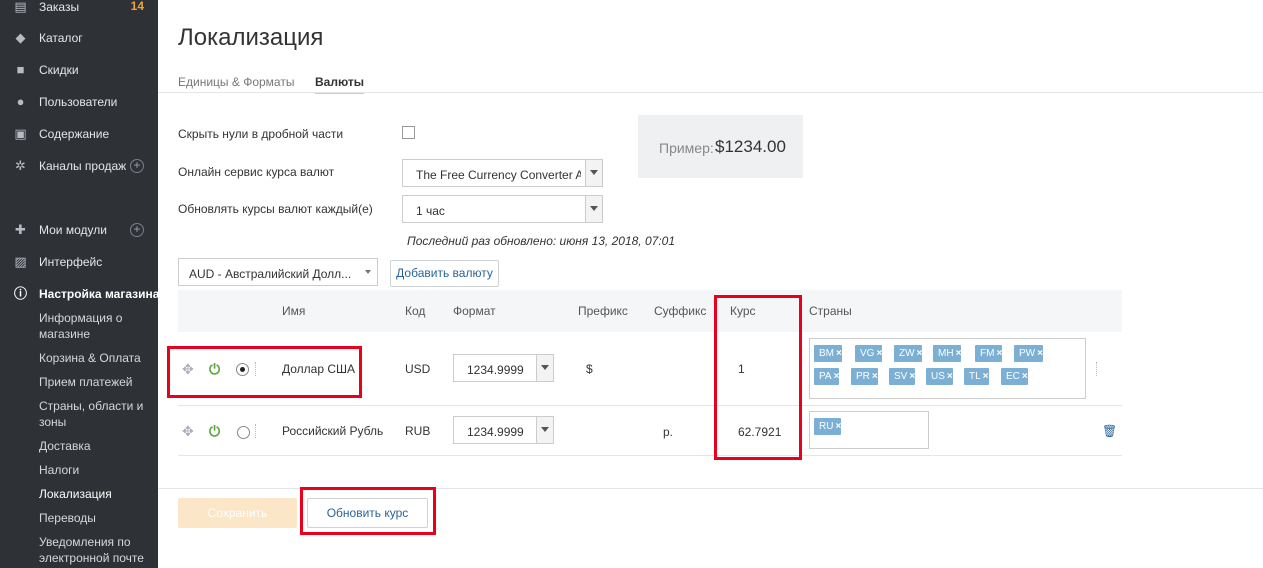  What do you see at coordinates (869, 430) in the screenshot?
I see `countries-tag-input: RU ×` at bounding box center [869, 430].